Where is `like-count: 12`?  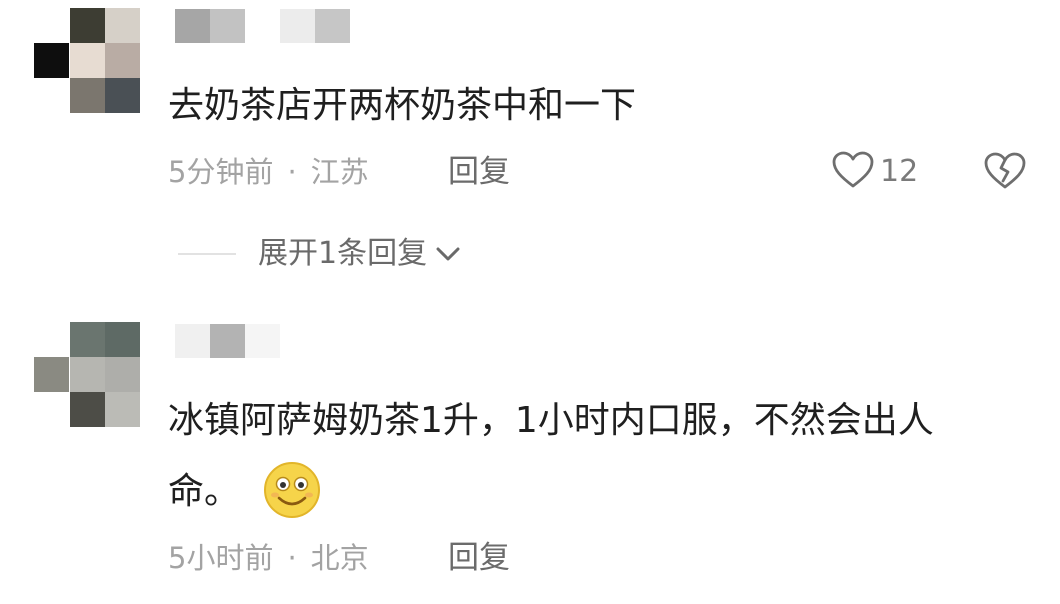
like-count: 12 is located at coordinates (899, 171).